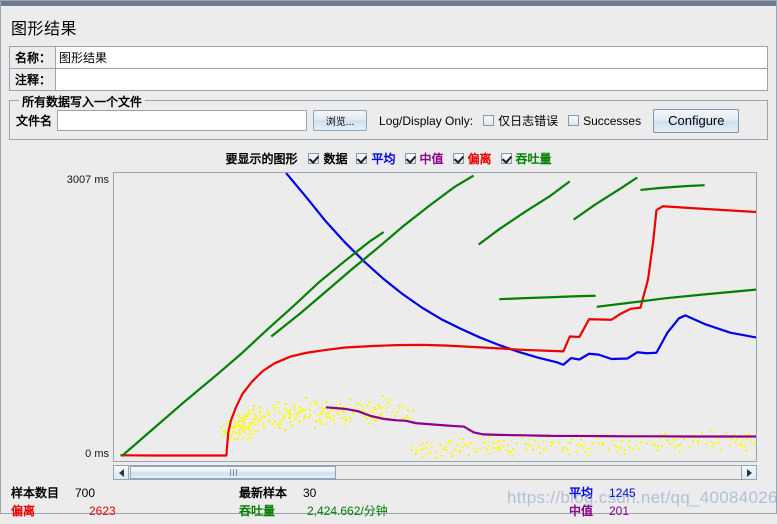 This screenshot has height=524, width=777. What do you see at coordinates (533, 158) in the screenshot?
I see `graph-checkbox-throughput-label: 吞吐量` at bounding box center [533, 158].